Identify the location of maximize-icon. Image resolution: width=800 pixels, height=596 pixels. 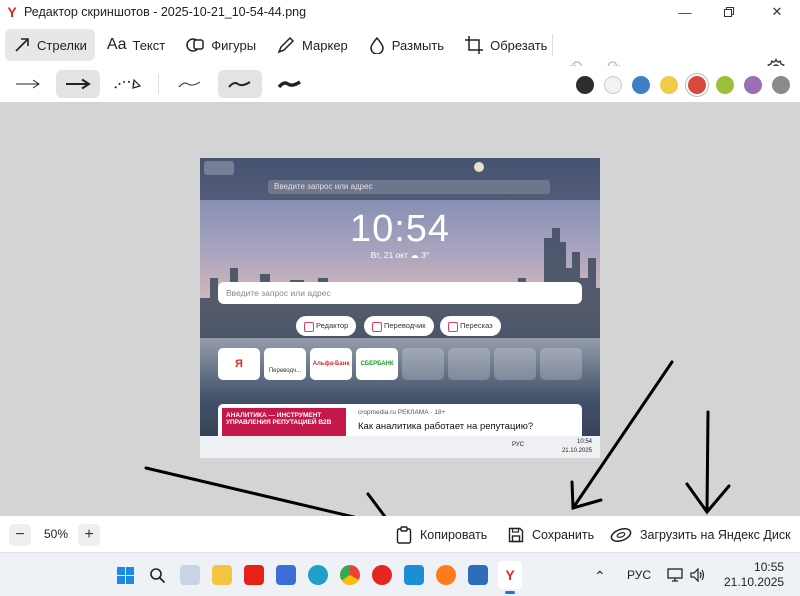
(729, 12).